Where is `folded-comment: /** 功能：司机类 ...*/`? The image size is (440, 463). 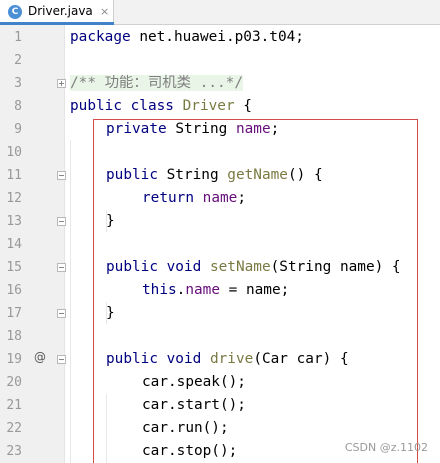 folded-comment: /** 功能：司机类 ...*/ is located at coordinates (156, 83).